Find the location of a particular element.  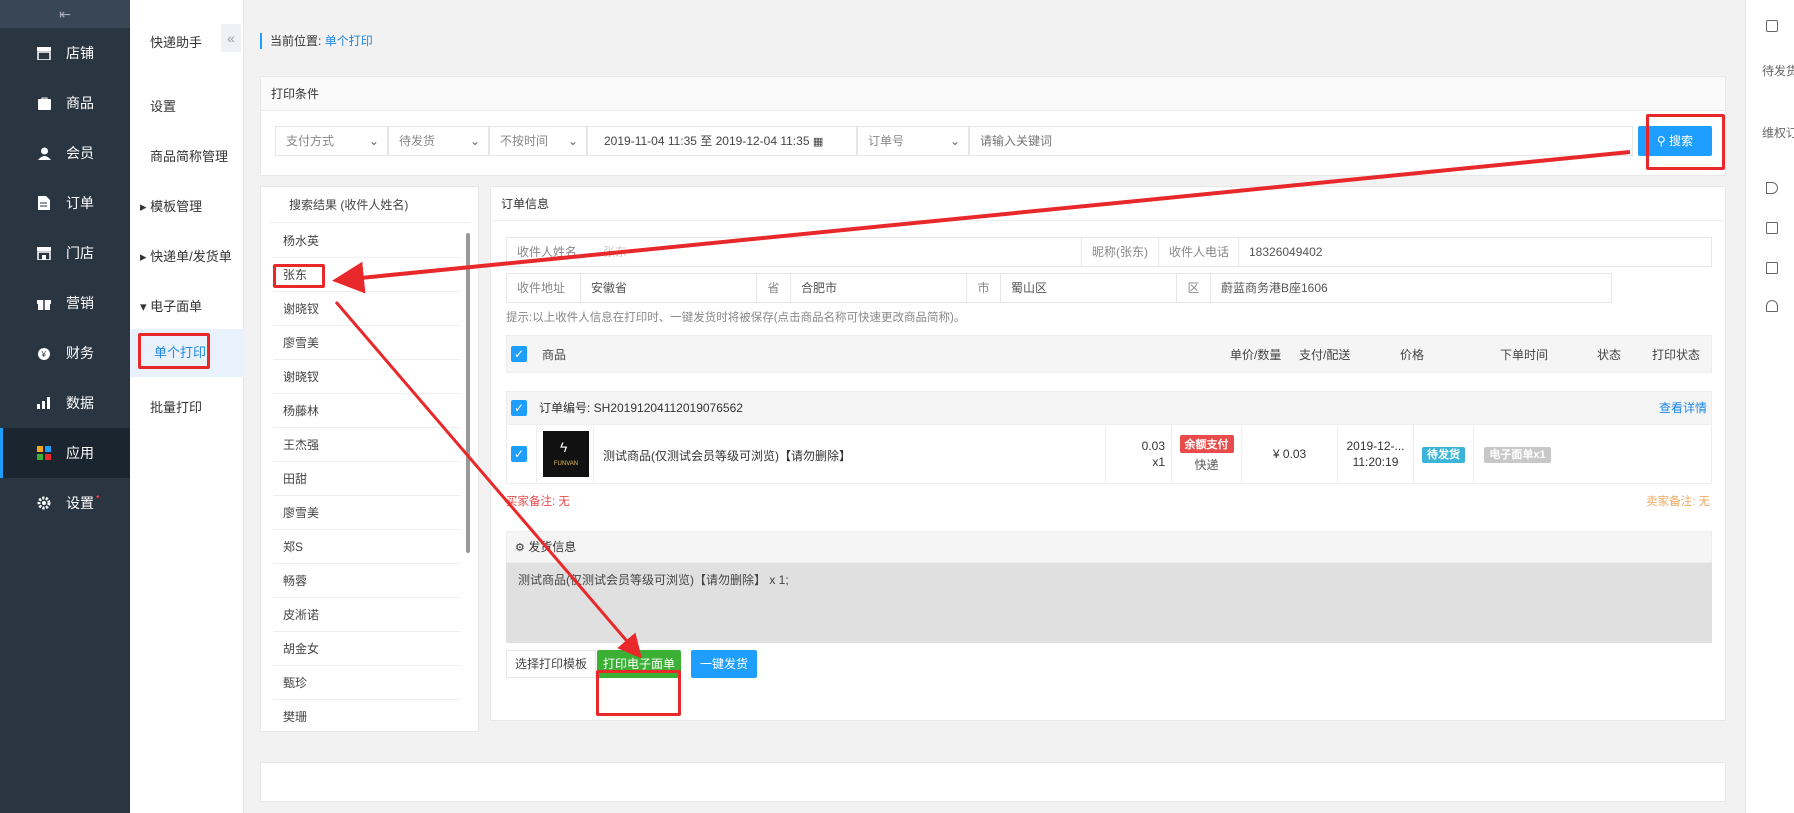

message-icon is located at coordinates (1772, 268).